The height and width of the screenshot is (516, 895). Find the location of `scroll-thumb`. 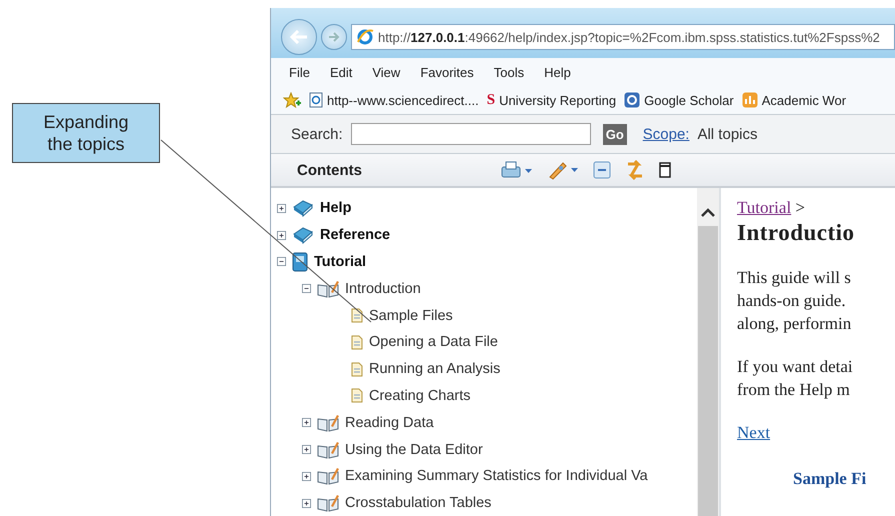

scroll-thumb is located at coordinates (708, 371).